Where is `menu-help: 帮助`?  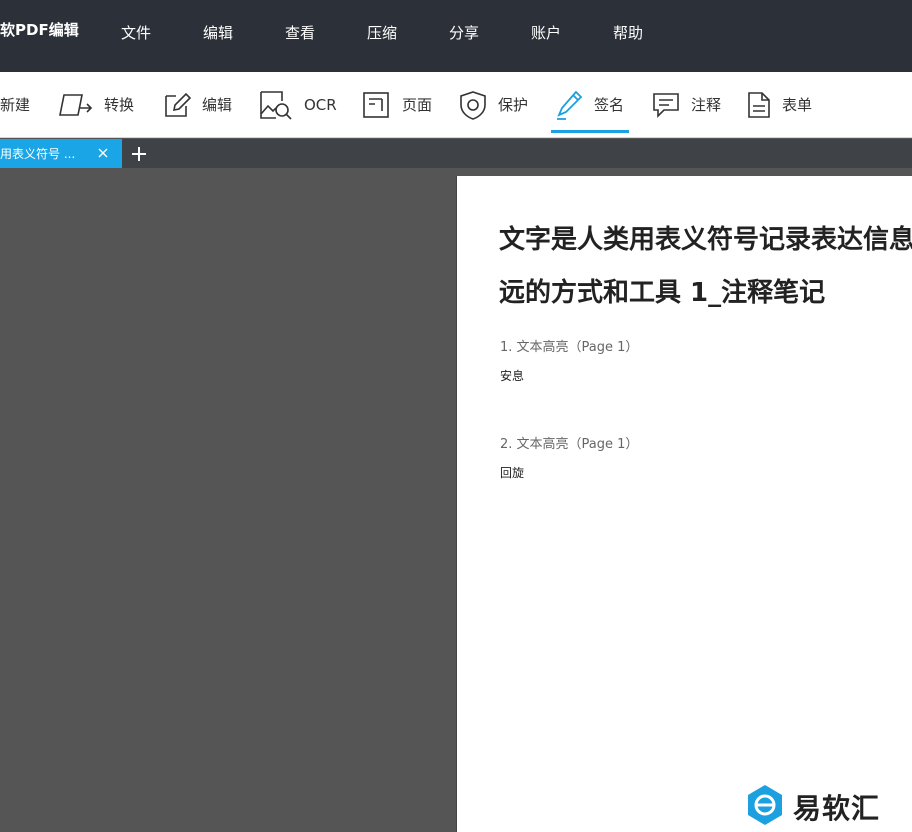
menu-help: 帮助 is located at coordinates (628, 32).